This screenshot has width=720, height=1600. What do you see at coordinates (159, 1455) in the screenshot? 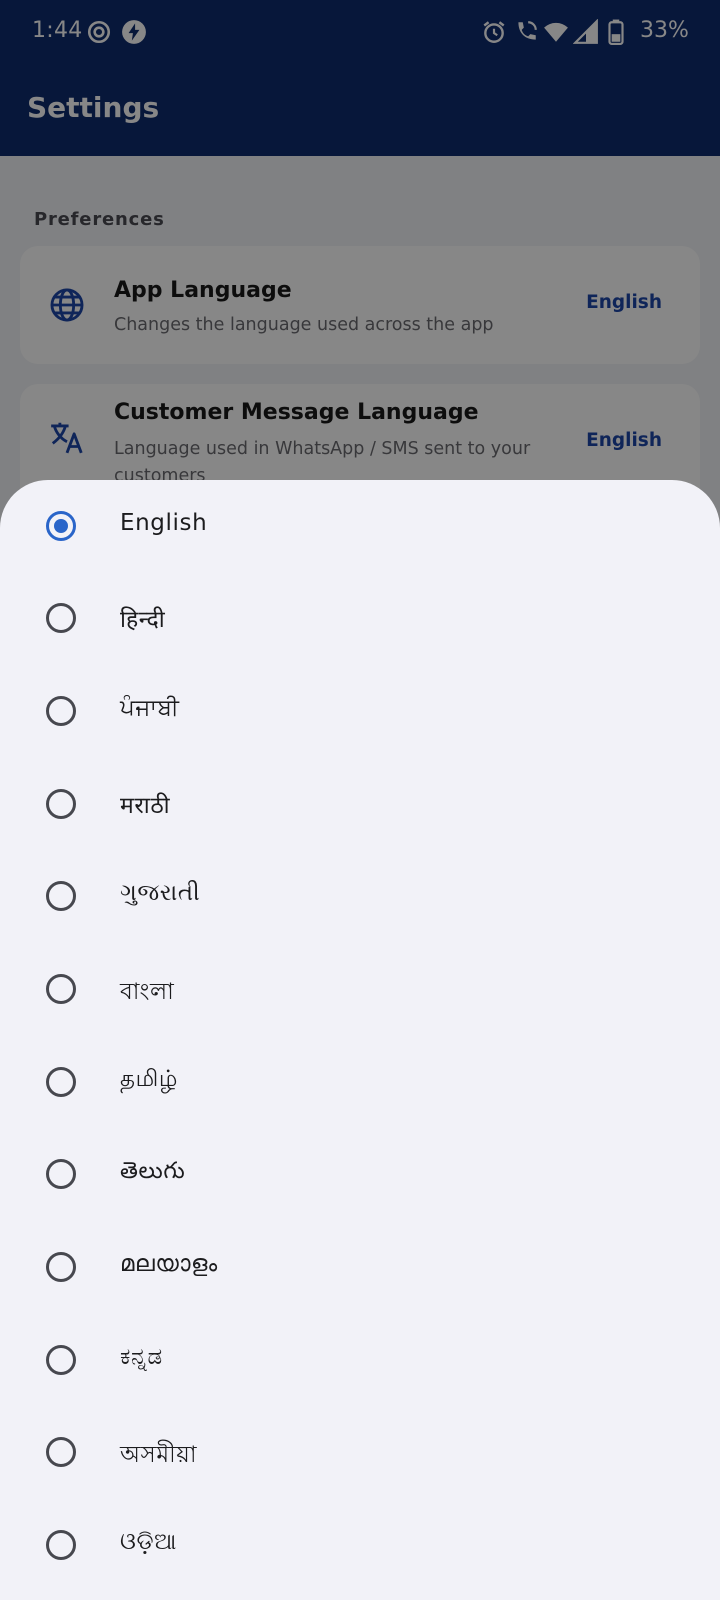
I see `language-option-label: অসমীয়া` at bounding box center [159, 1455].